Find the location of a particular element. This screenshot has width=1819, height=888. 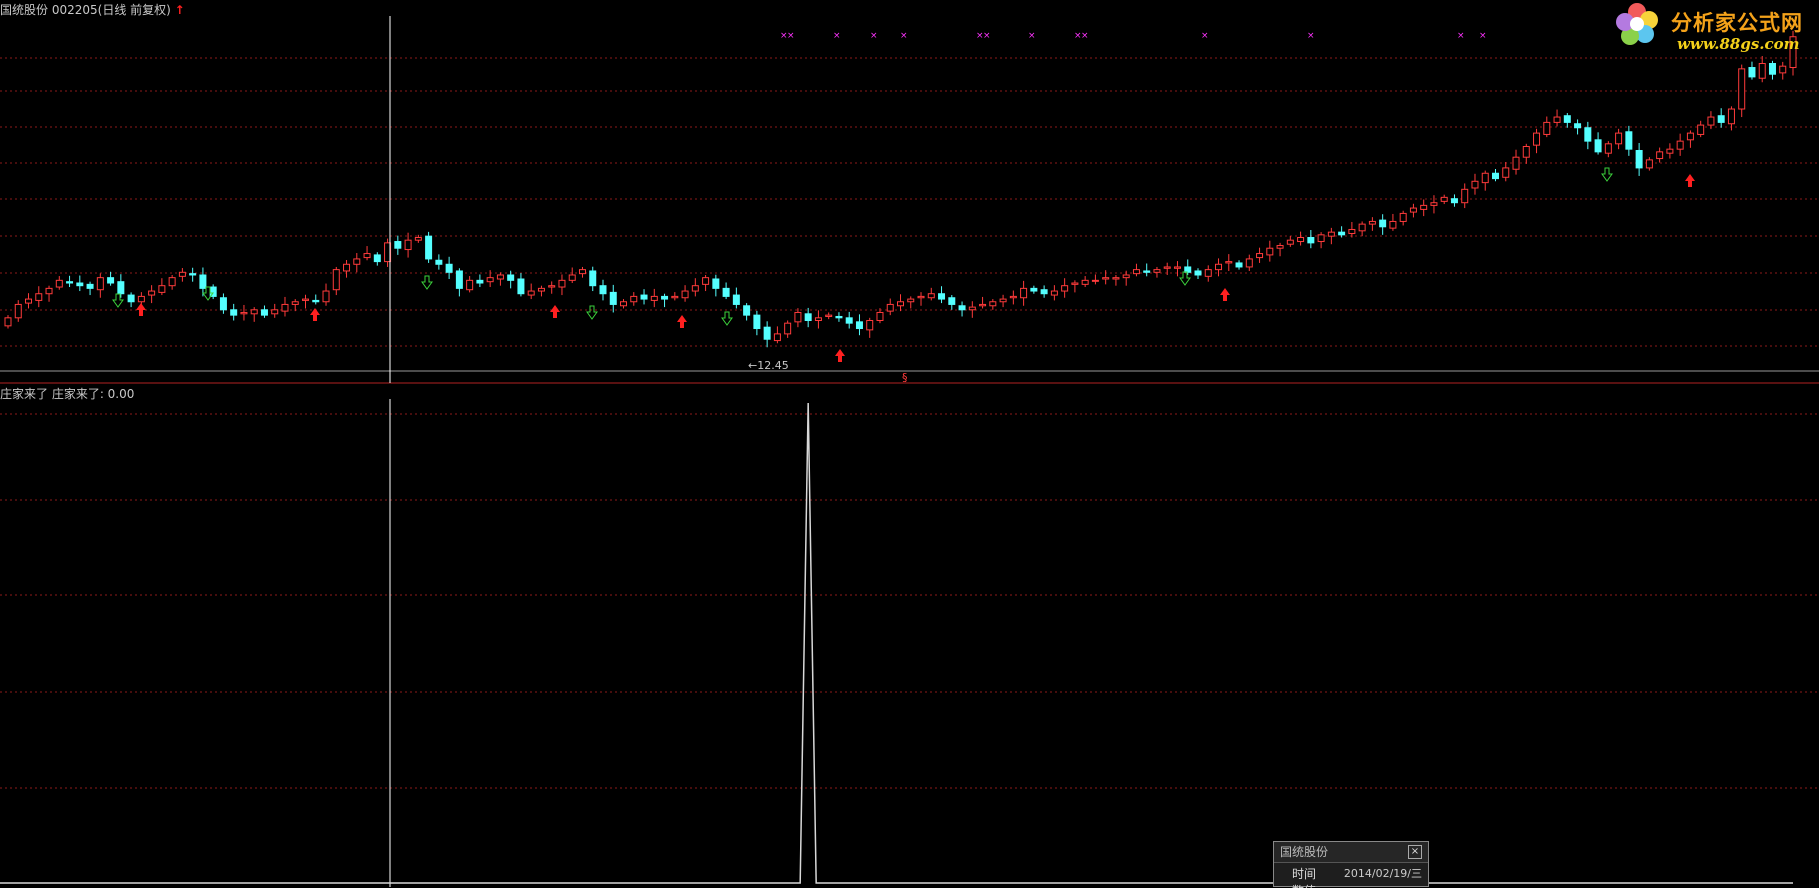

low-price-label: ←12.45 is located at coordinates (768, 365).